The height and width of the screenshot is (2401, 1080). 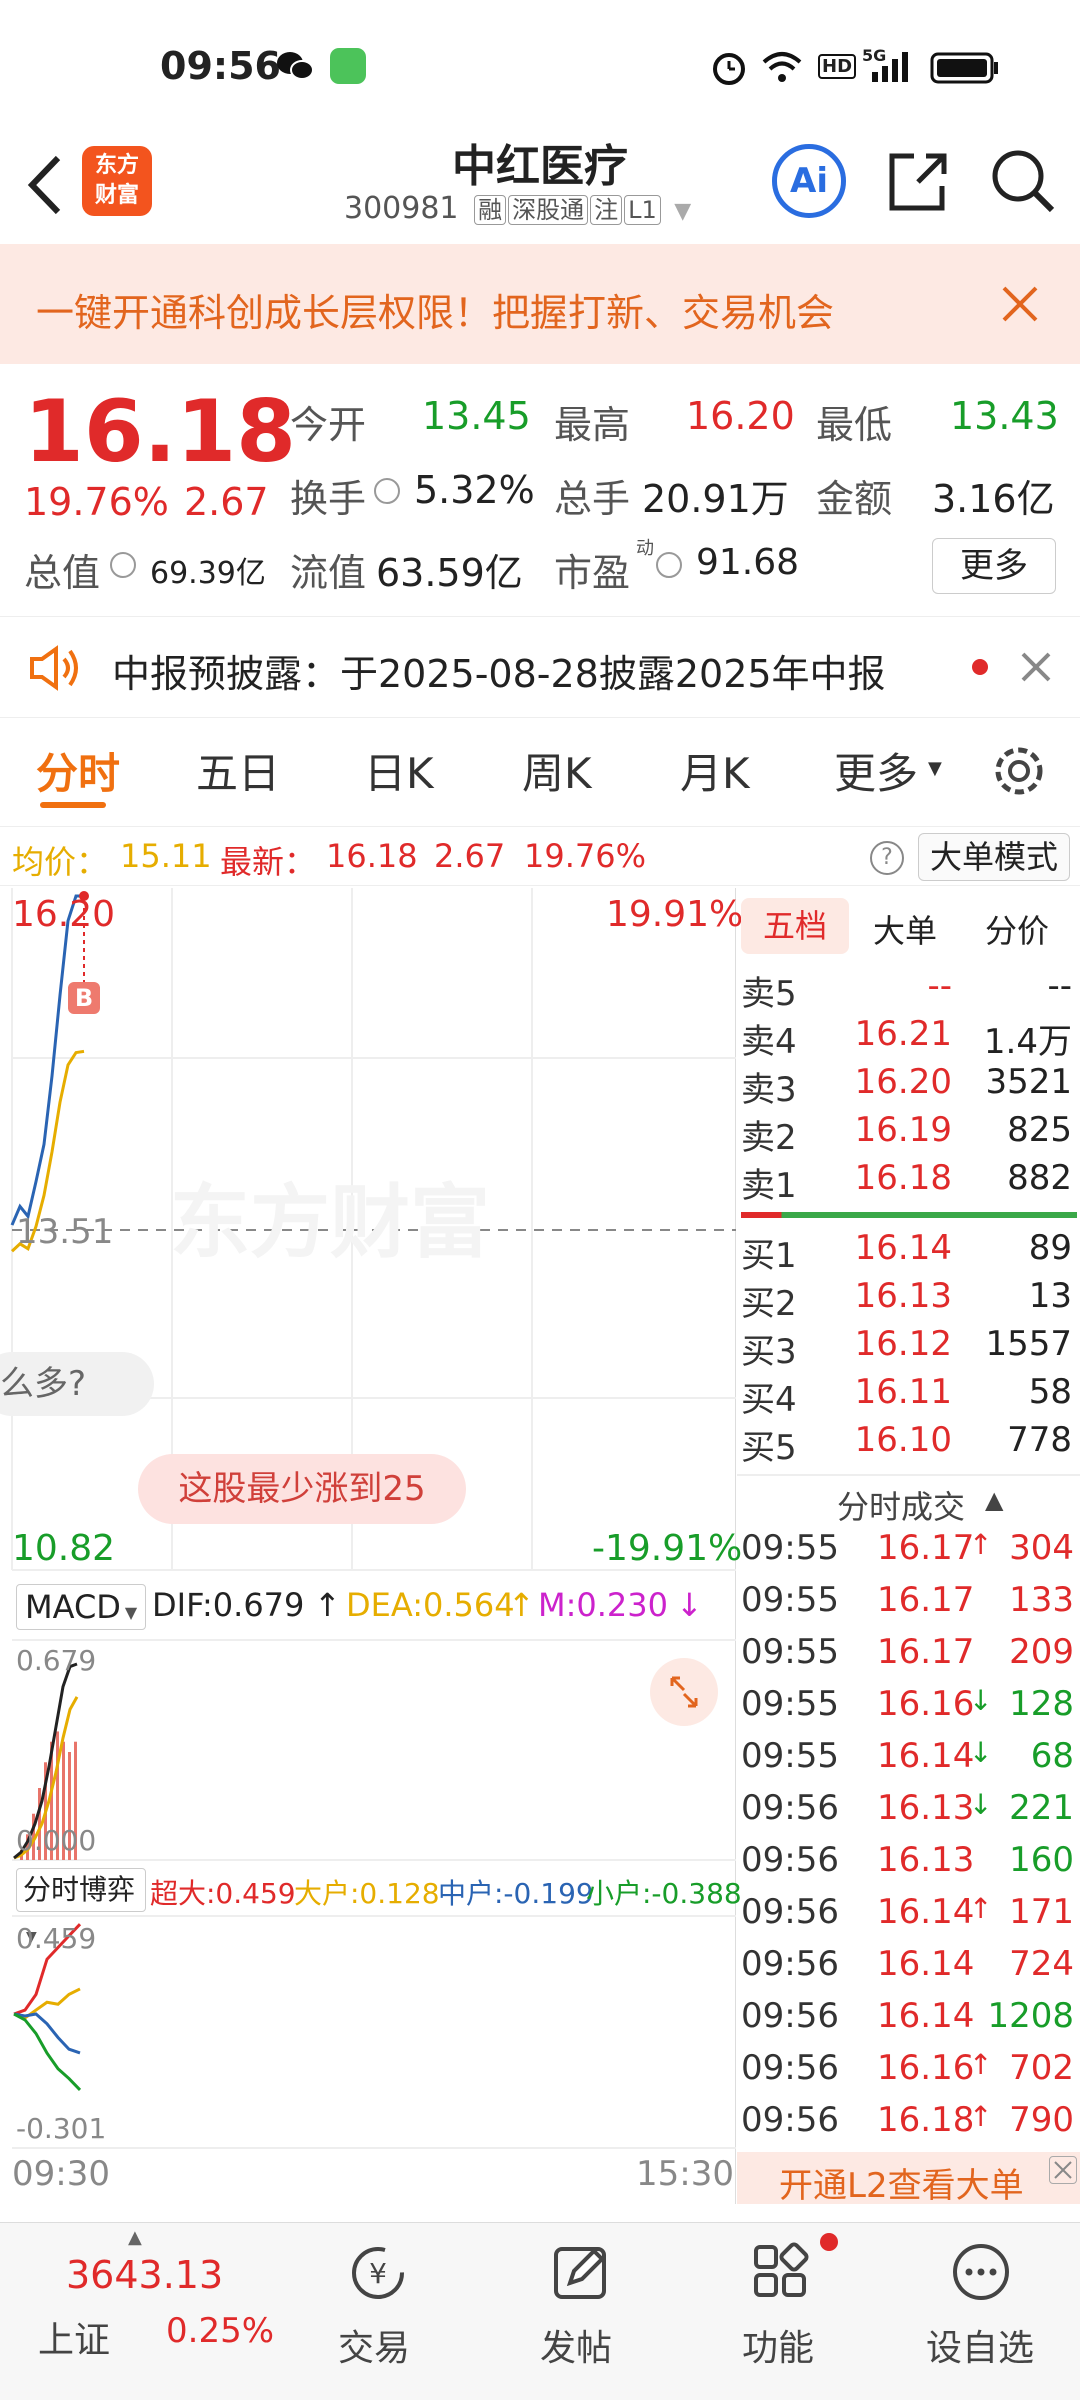 I want to click on trade-row: 09:55 16.14 ↓ 68, so click(x=908, y=1762).